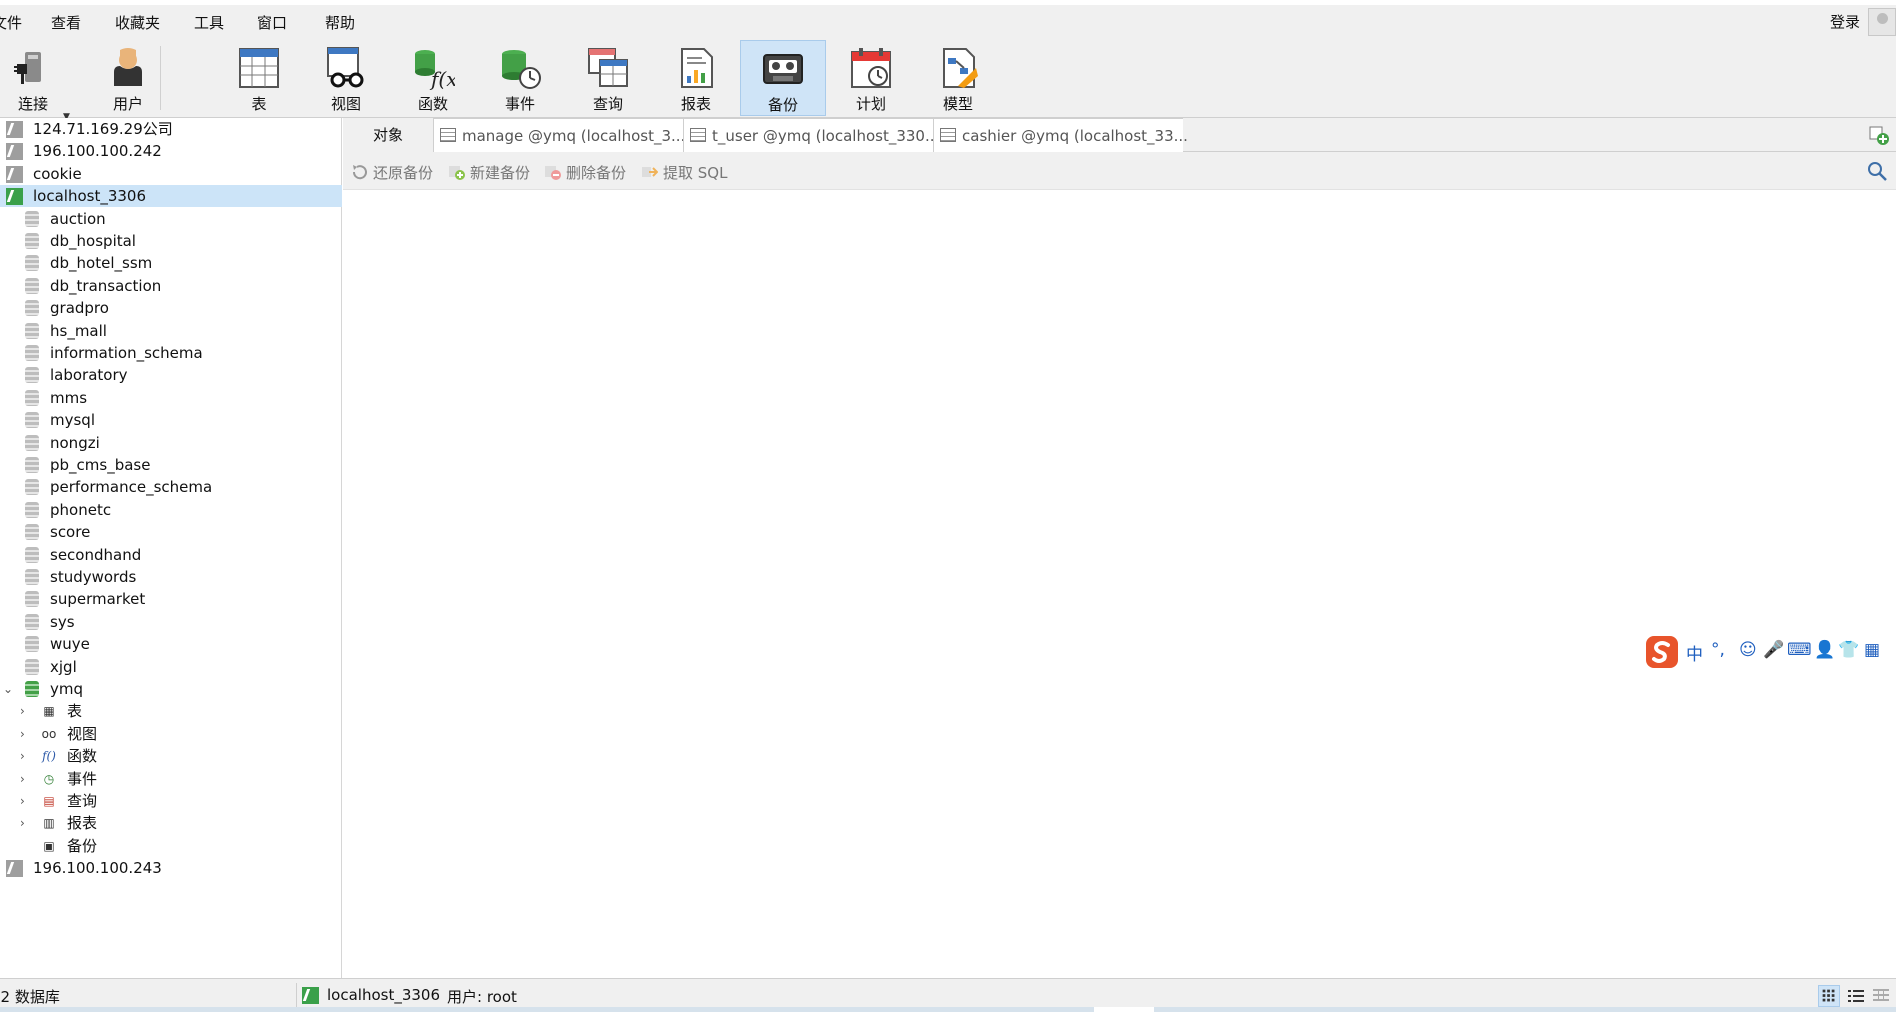 The width and height of the screenshot is (1896, 1012). What do you see at coordinates (171, 174) in the screenshot?
I see `tree-connection: cookie` at bounding box center [171, 174].